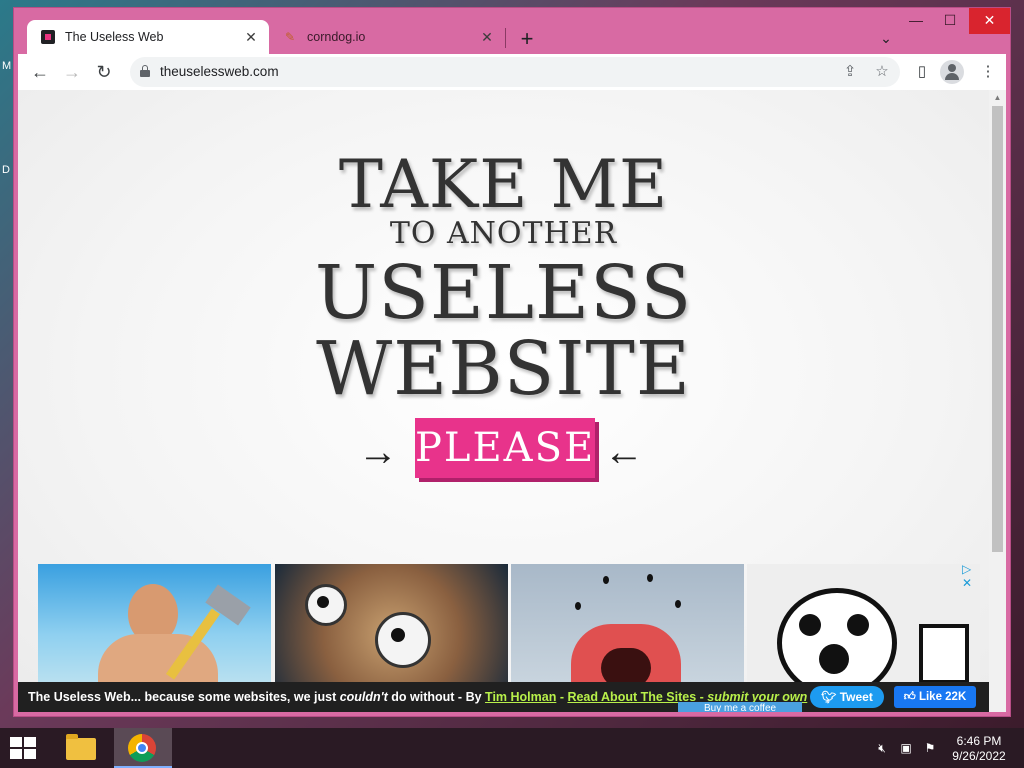 Image resolution: width=1024 pixels, height=768 pixels. I want to click on arrow-right-icon: →, so click(378, 452).